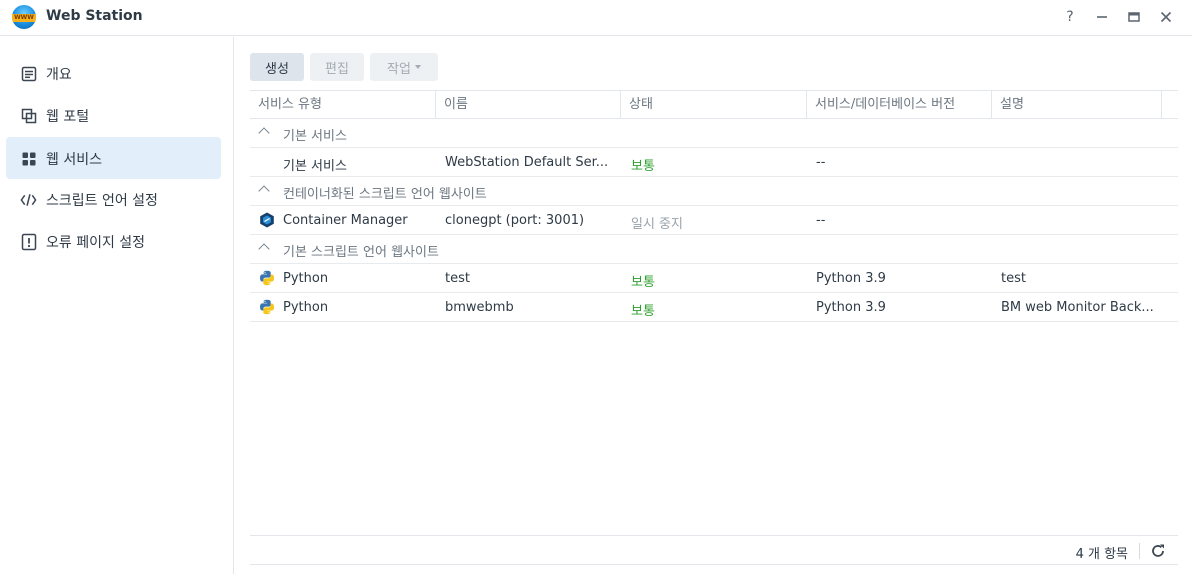  What do you see at coordinates (68, 117) in the screenshot?
I see `sidebar-item-label: 웹 포털` at bounding box center [68, 117].